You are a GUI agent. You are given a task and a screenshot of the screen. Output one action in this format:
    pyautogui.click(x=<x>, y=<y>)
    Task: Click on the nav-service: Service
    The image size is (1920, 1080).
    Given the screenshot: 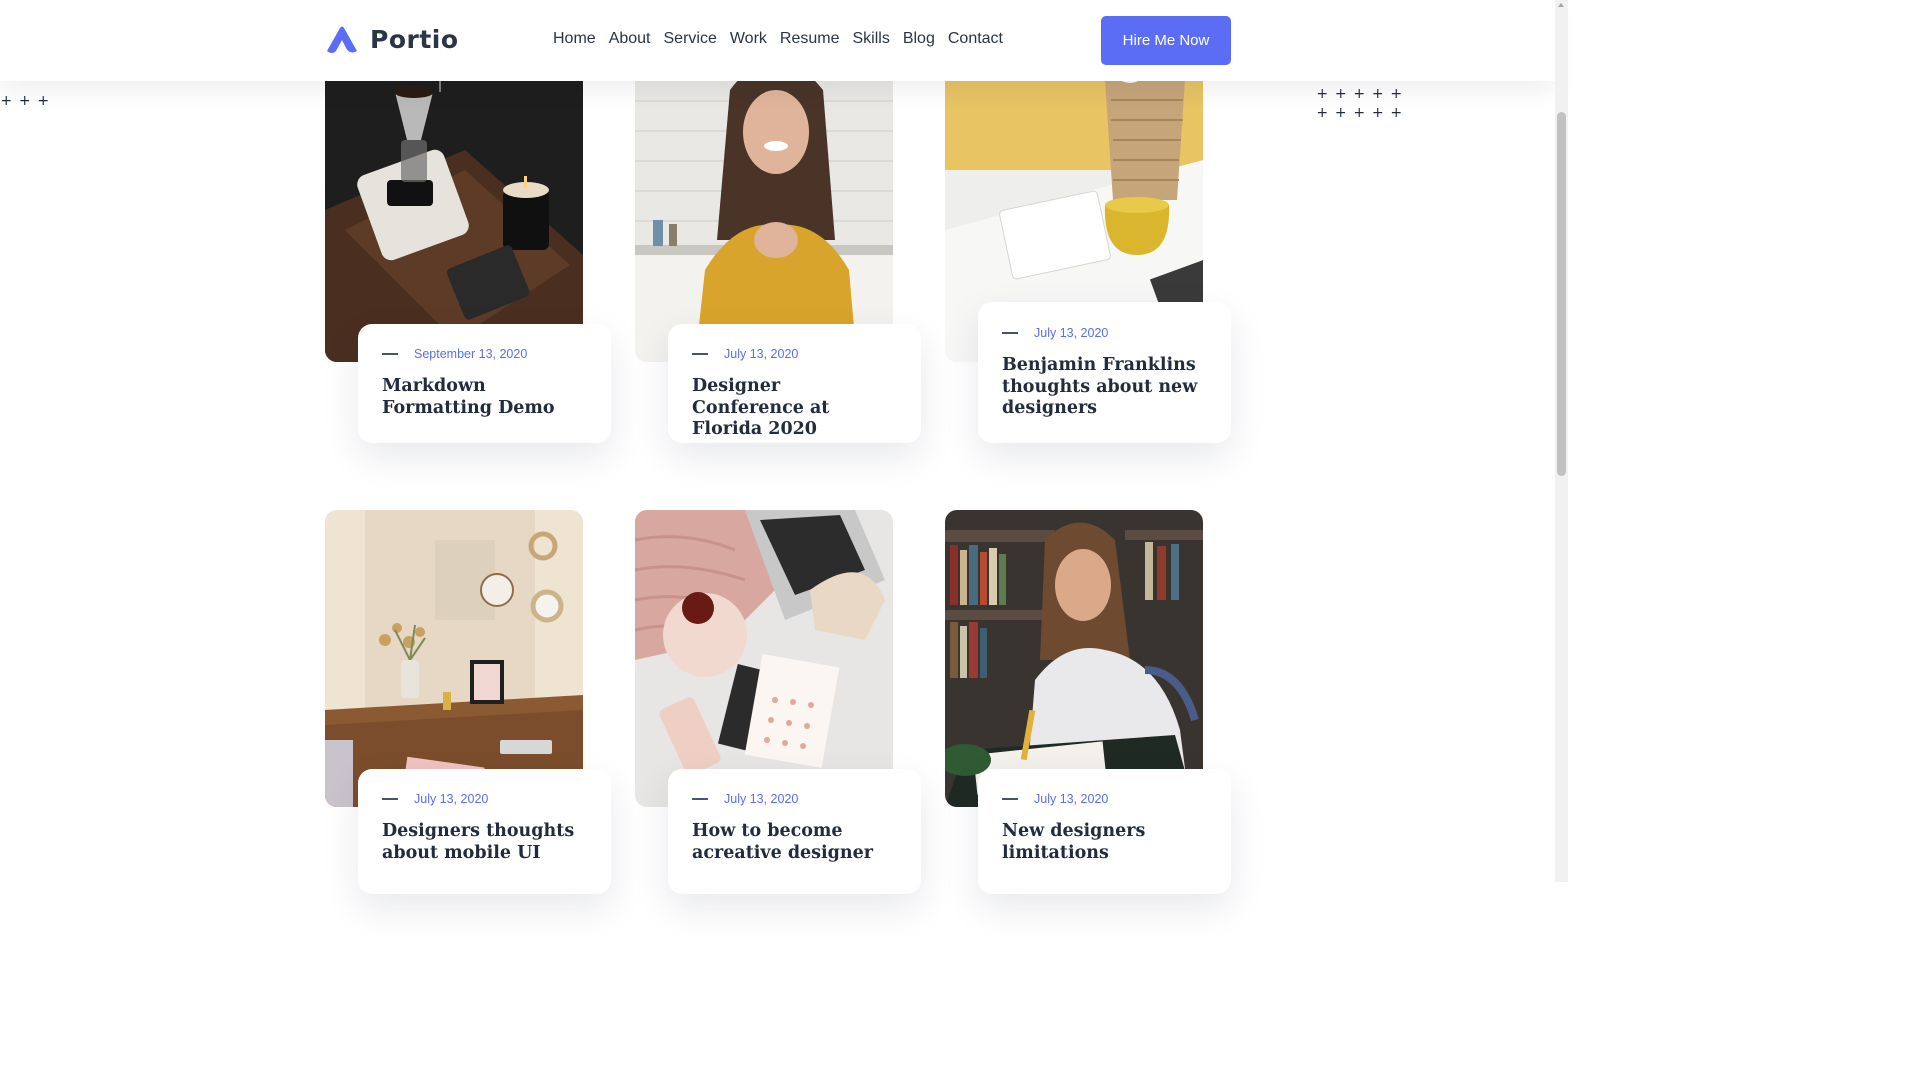 What is the action you would take?
    pyautogui.click(x=690, y=39)
    